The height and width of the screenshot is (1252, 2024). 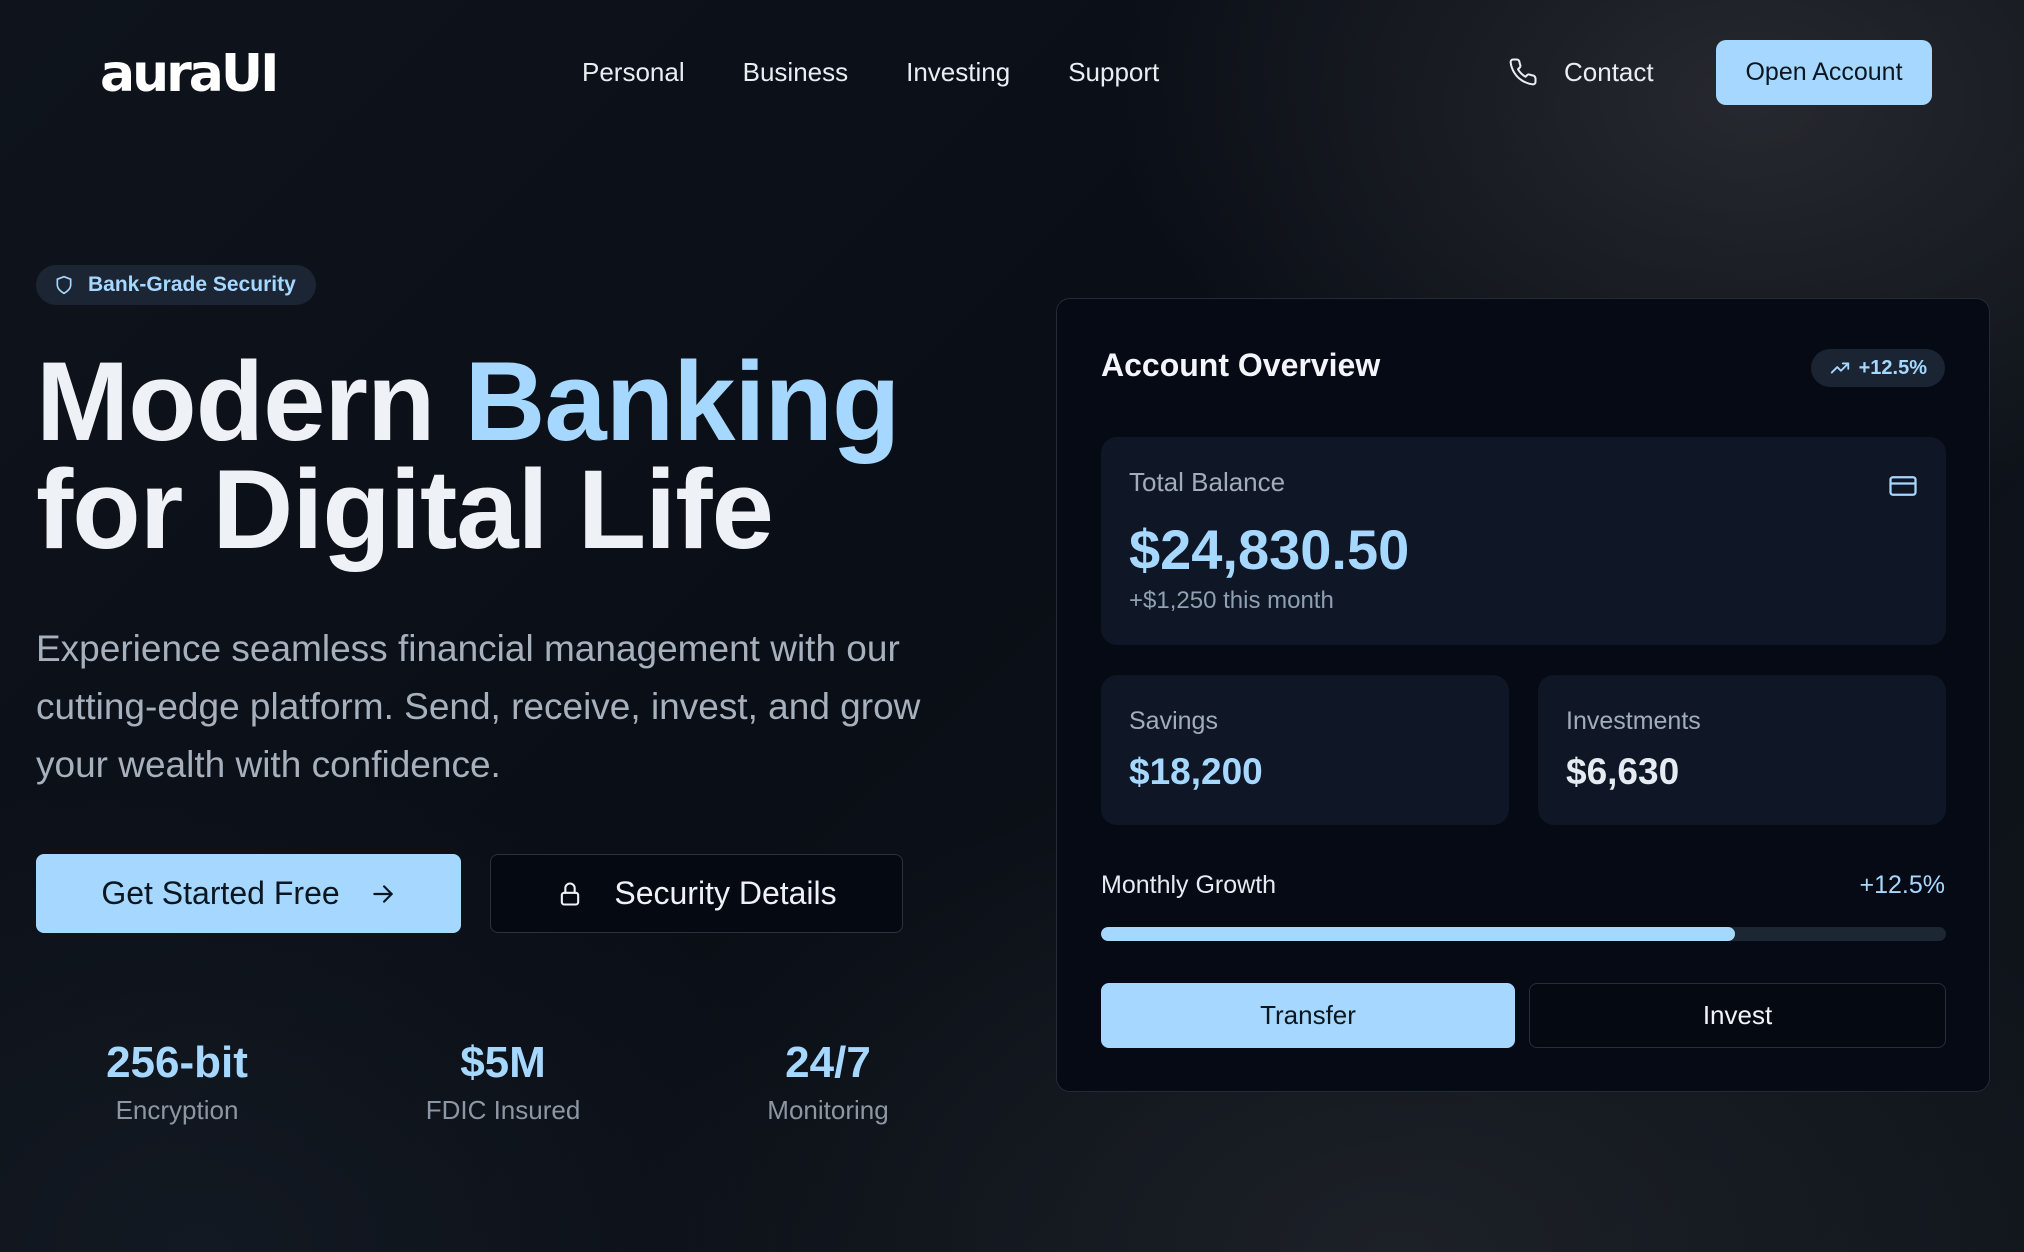 I want to click on nav-link-personal: Personal, so click(x=633, y=72).